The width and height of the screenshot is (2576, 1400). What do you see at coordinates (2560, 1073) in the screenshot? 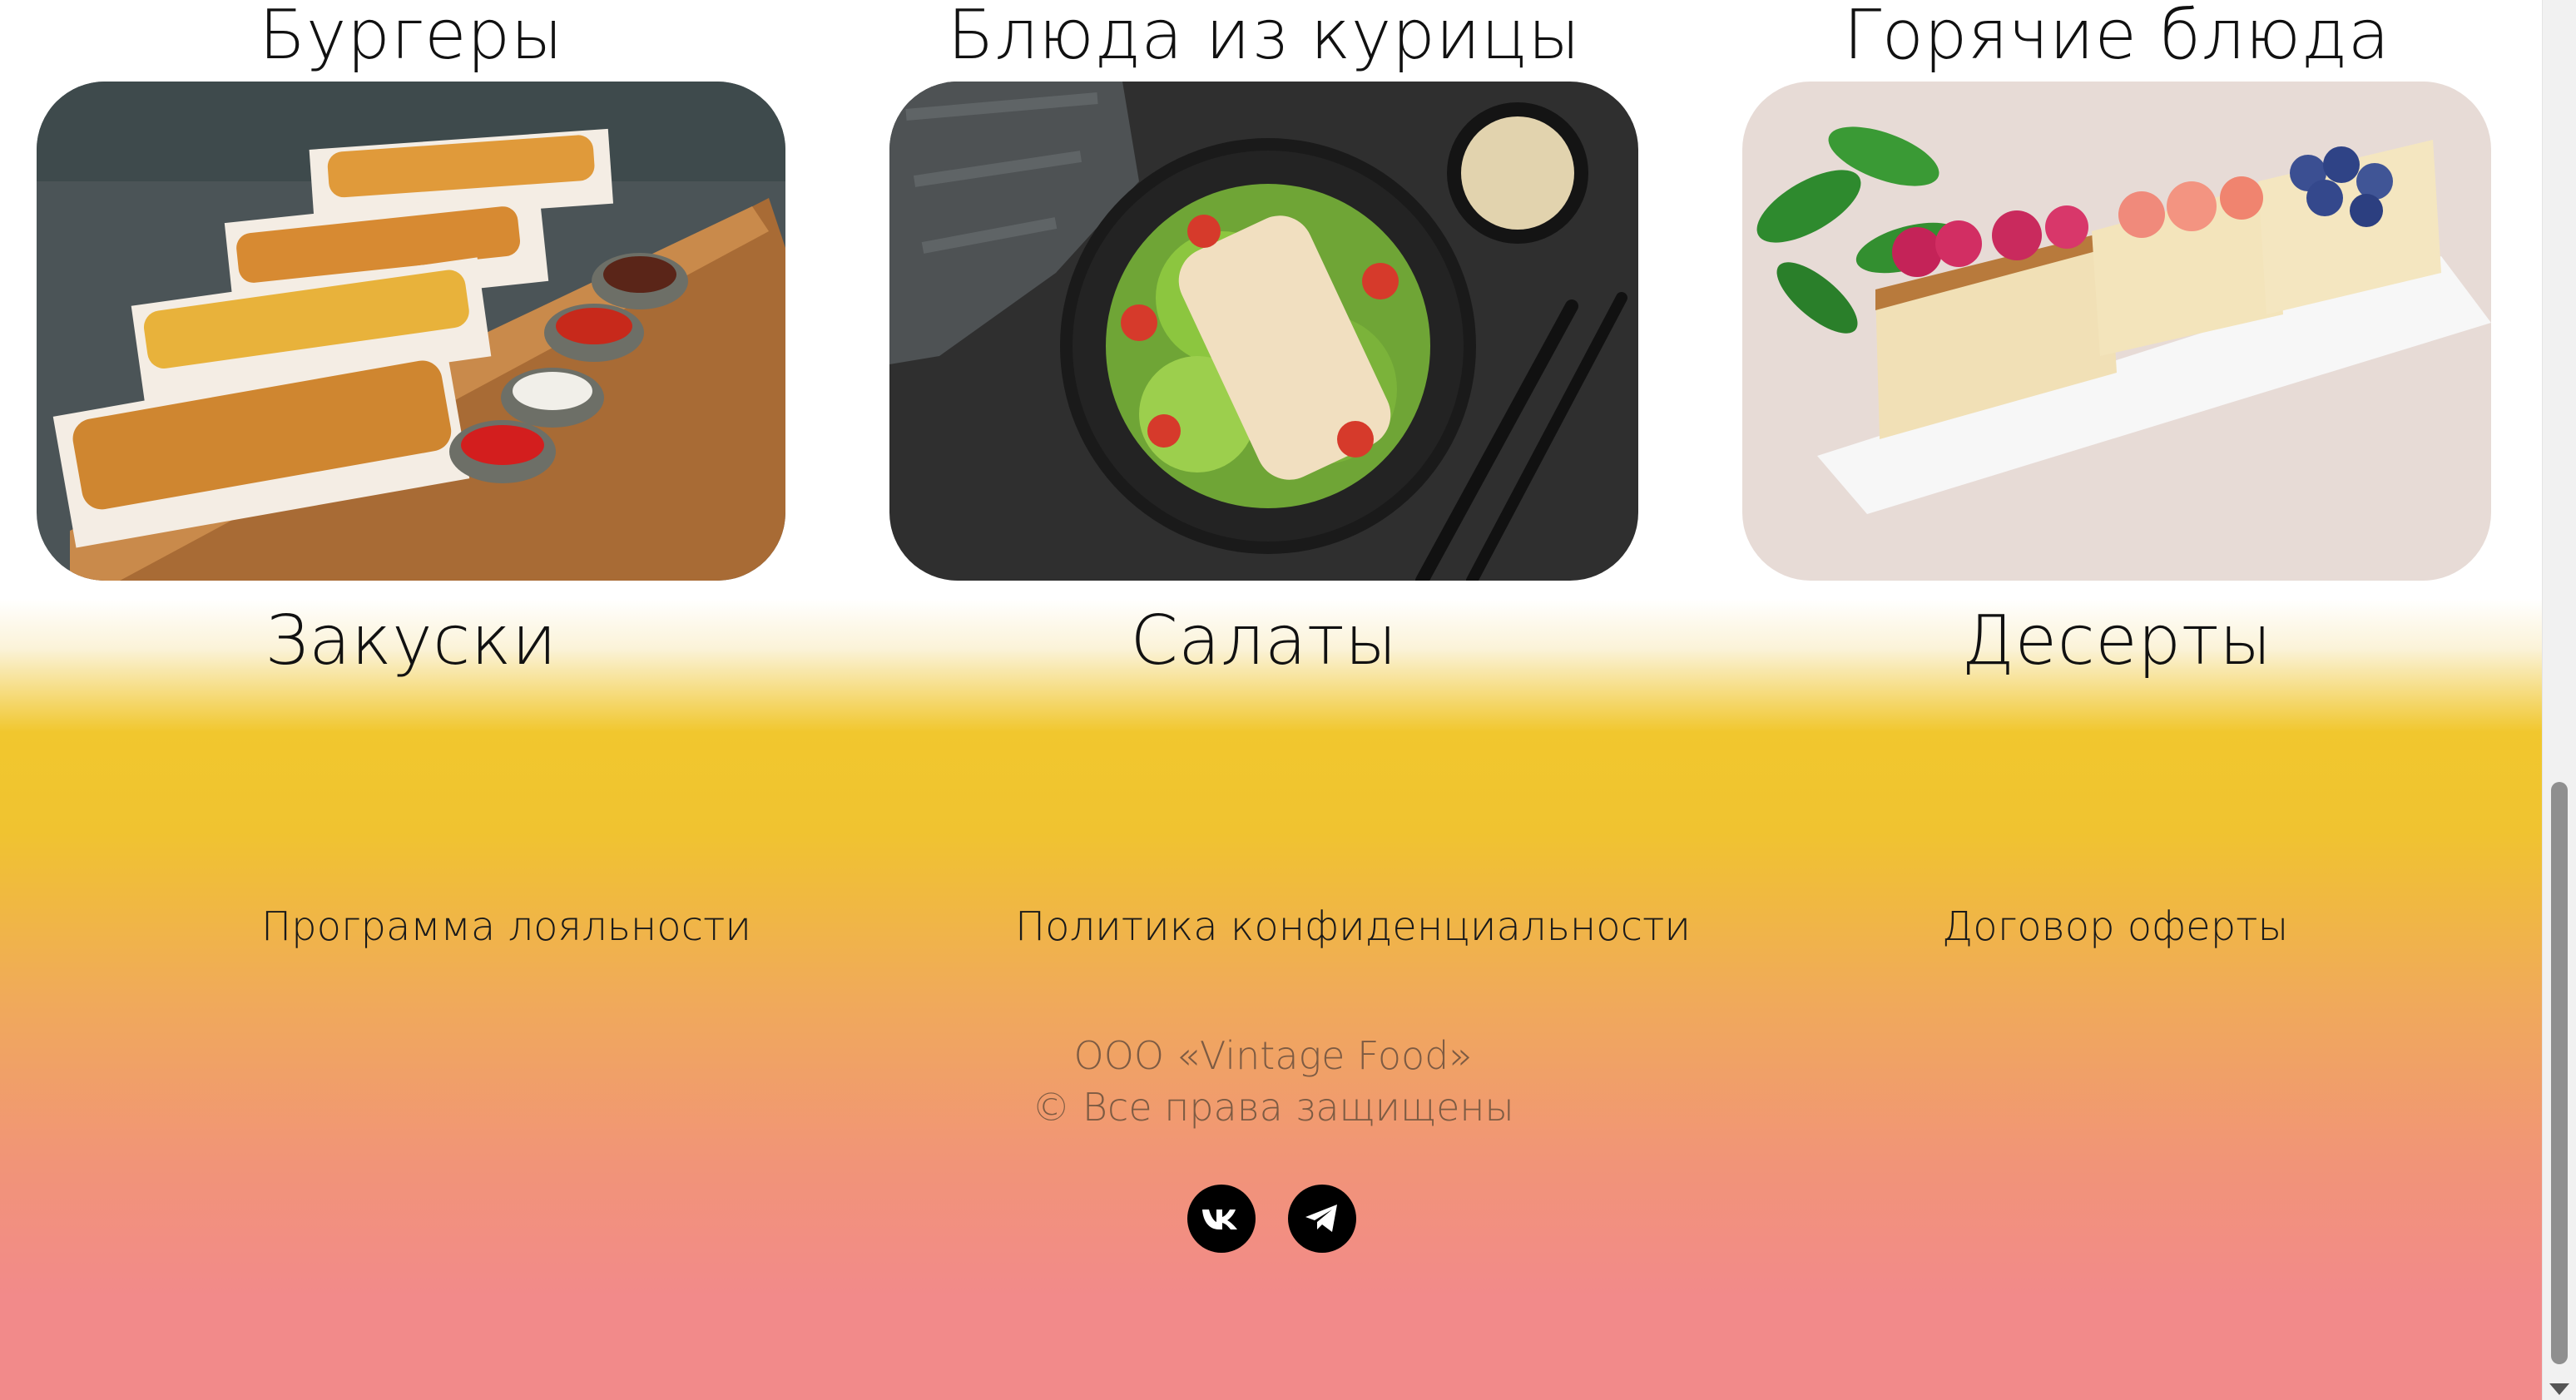
I see `scrollbar-thumb` at bounding box center [2560, 1073].